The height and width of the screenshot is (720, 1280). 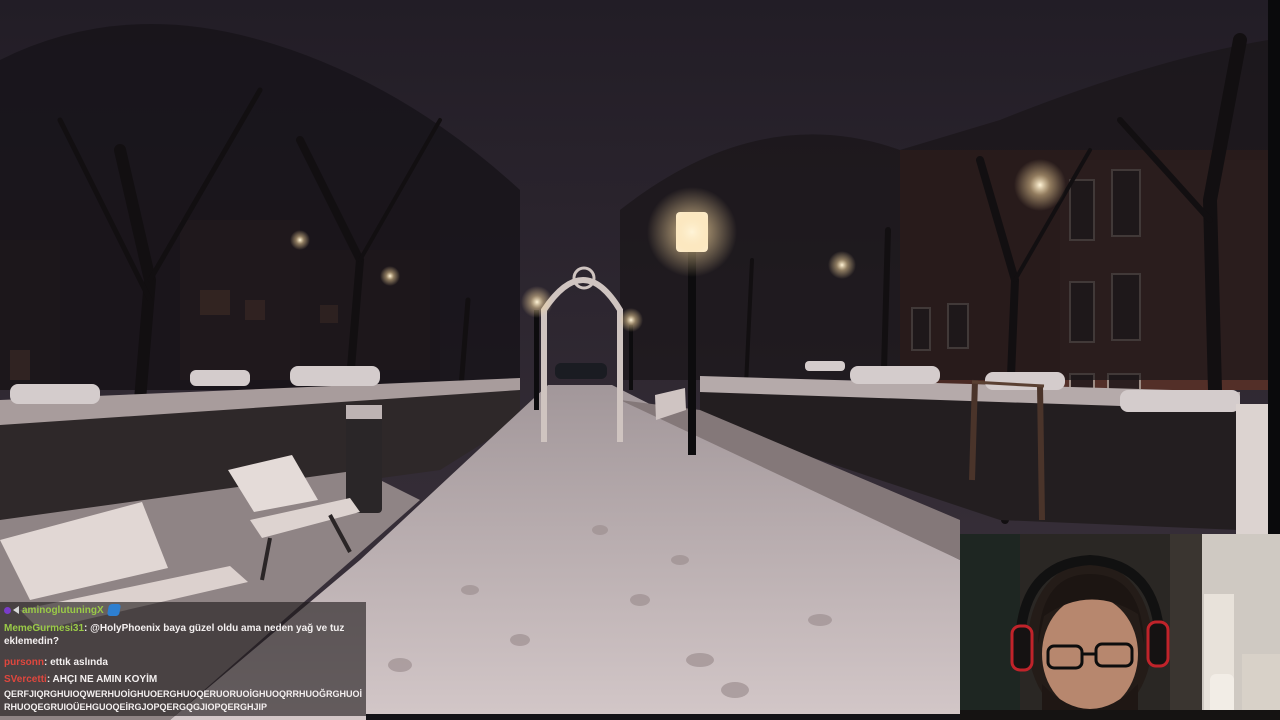 I want to click on emote-icon, so click(x=113, y=610).